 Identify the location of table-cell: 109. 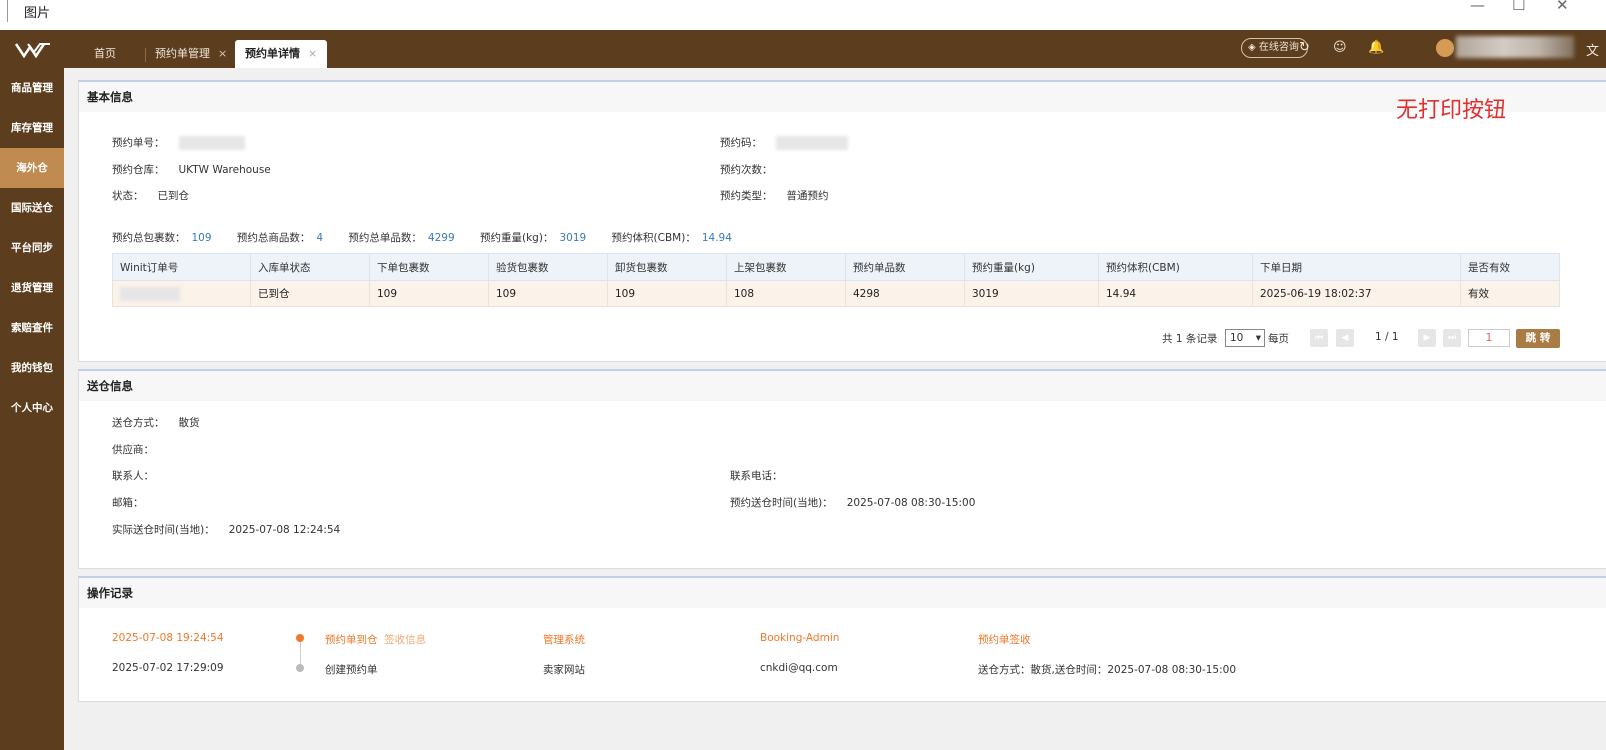
(667, 293).